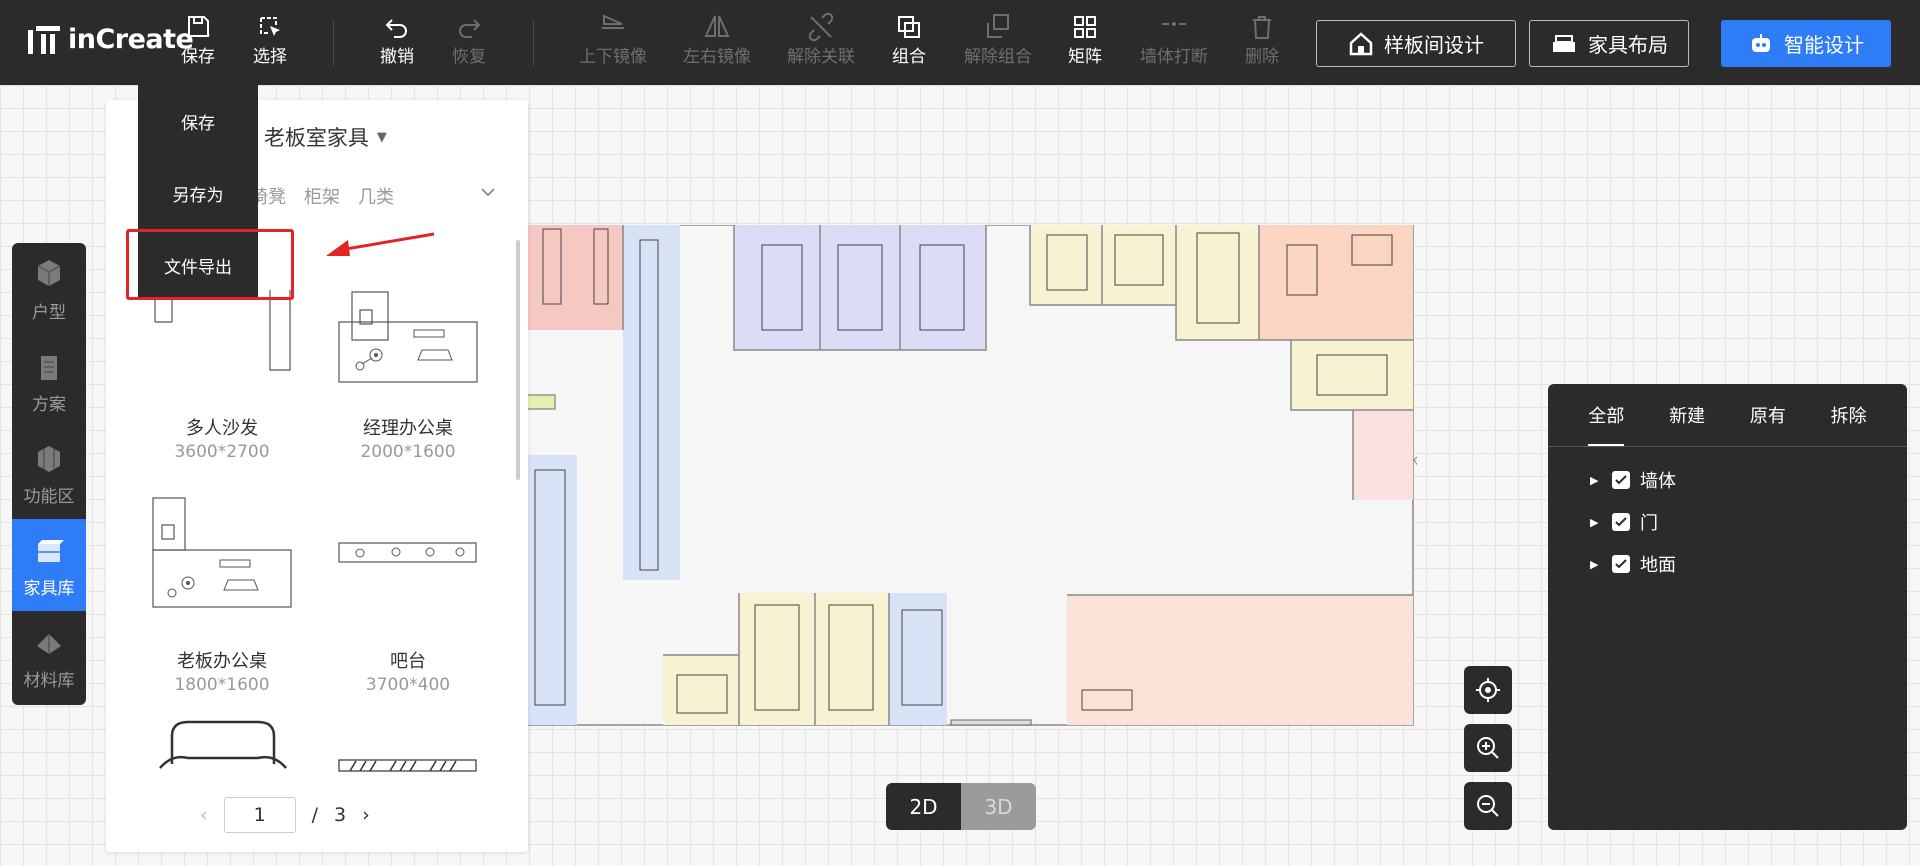  Describe the element at coordinates (51, 550) in the screenshot. I see `cabinet-icon` at that location.